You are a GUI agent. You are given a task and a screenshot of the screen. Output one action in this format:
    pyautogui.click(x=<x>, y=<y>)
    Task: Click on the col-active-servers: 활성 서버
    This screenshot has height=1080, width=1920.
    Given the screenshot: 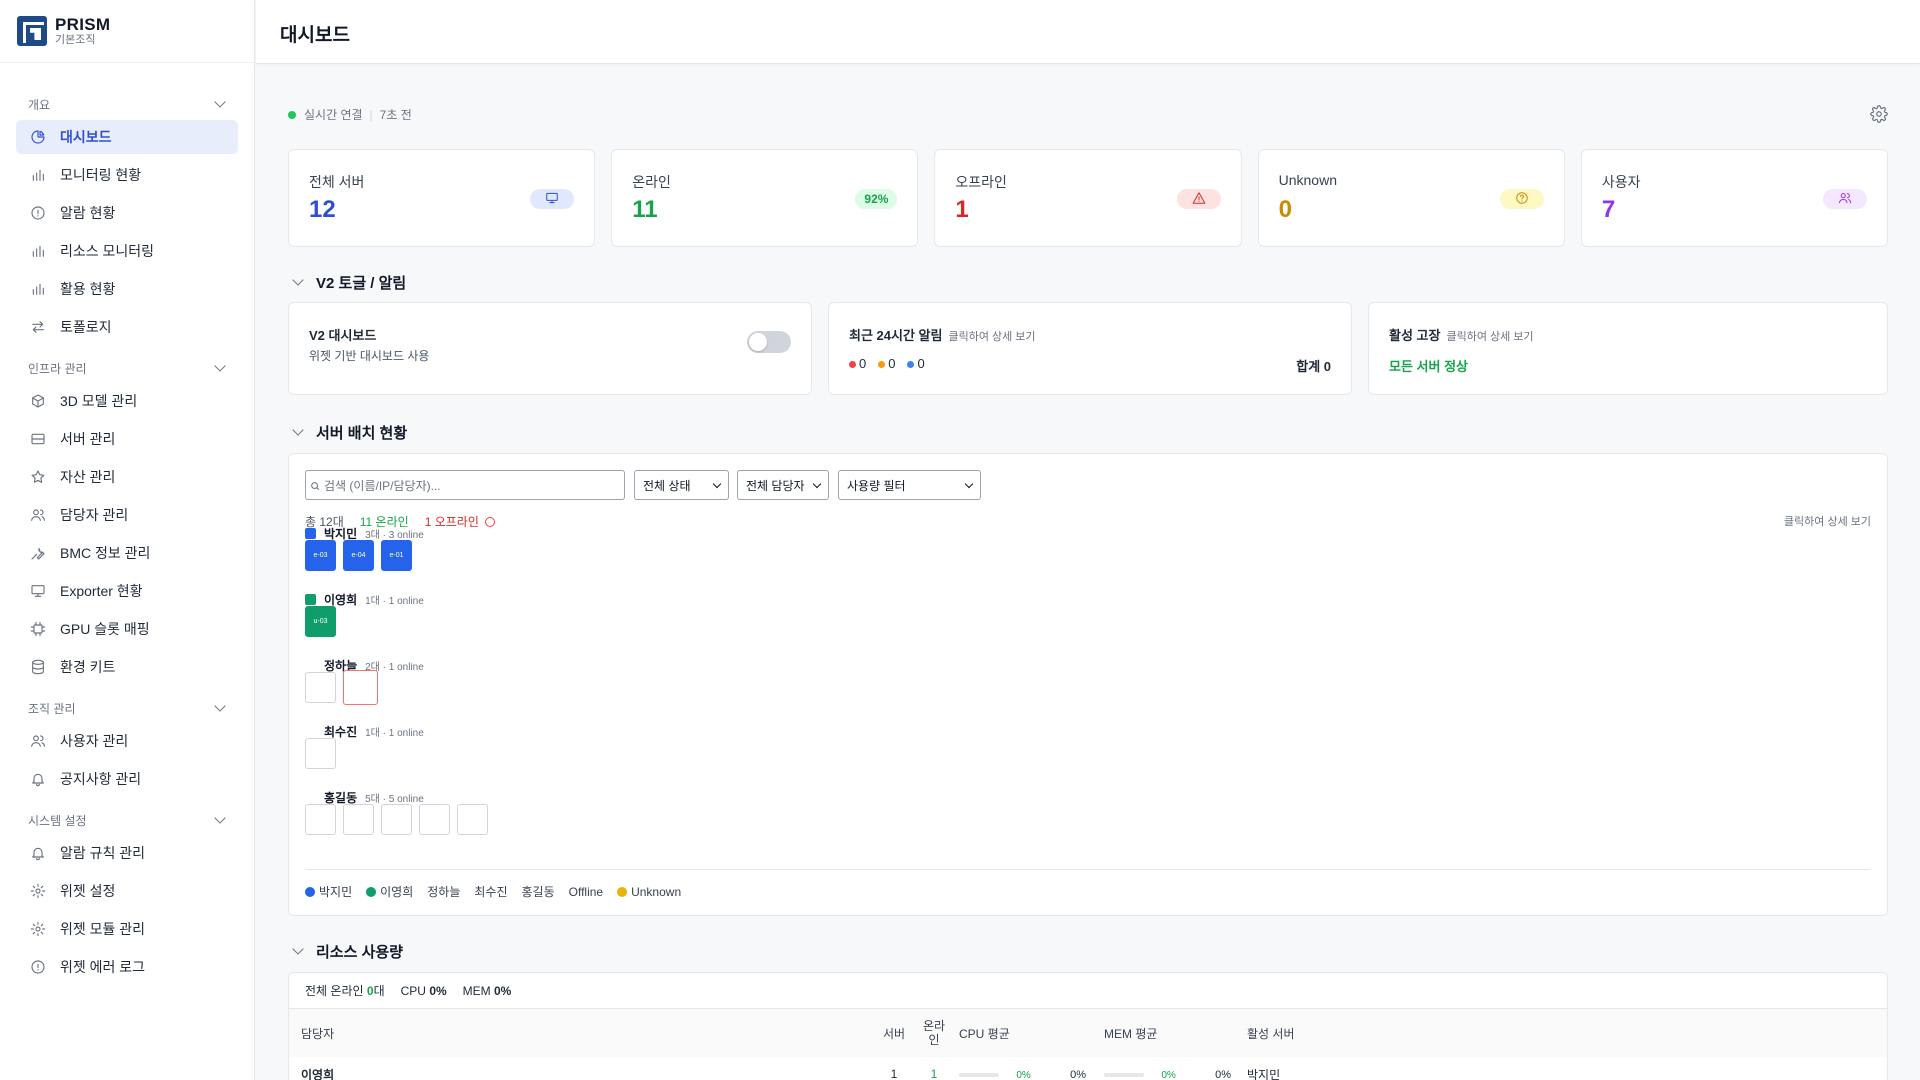 What is the action you would take?
    pyautogui.click(x=1271, y=1033)
    